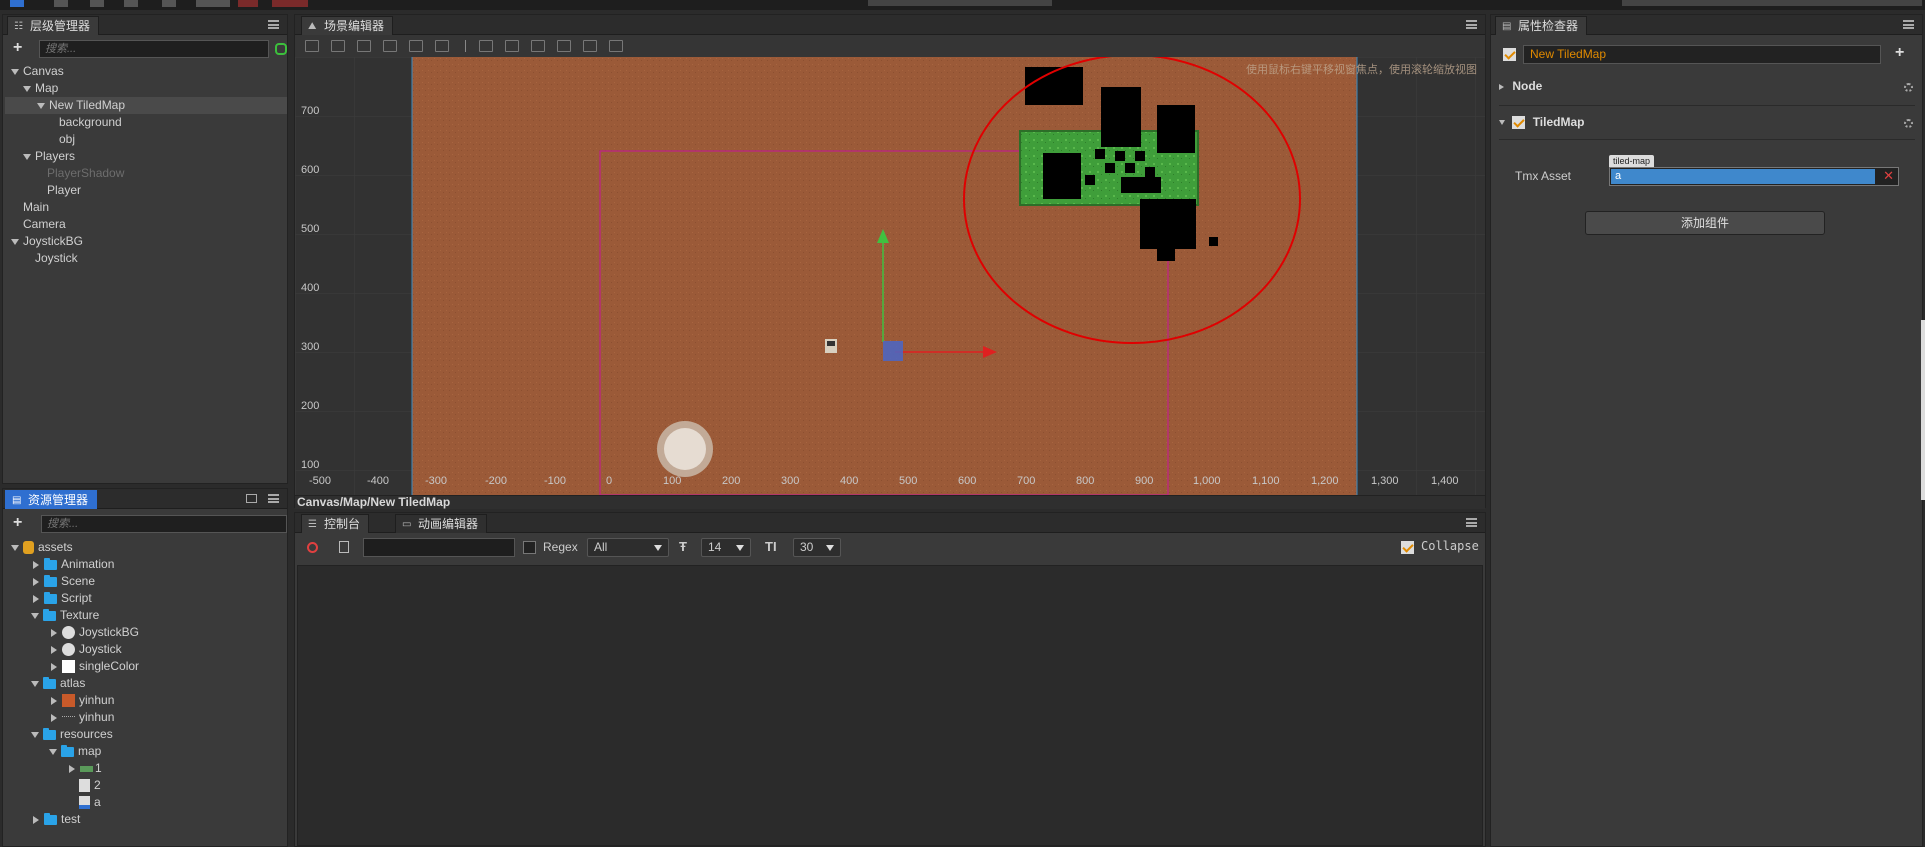  Describe the element at coordinates (42, 547) in the screenshot. I see `asset-root-assets: assets` at that location.